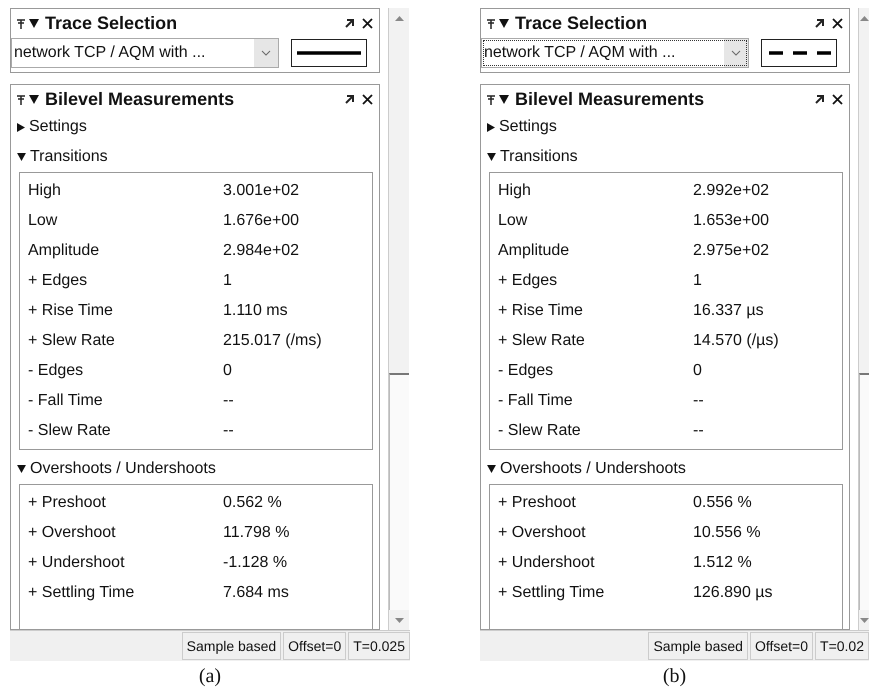 The height and width of the screenshot is (693, 869). Describe the element at coordinates (732, 593) in the screenshot. I see `measurement-value: 126.890 µs` at that location.